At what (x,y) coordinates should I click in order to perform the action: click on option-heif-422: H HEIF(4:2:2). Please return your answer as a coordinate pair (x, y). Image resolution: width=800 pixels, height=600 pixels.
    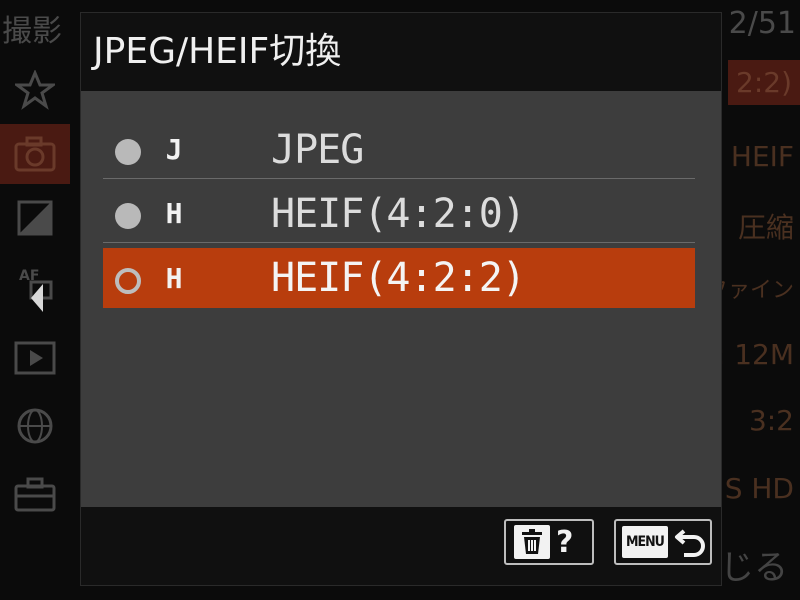
    Looking at the image, I should click on (399, 278).